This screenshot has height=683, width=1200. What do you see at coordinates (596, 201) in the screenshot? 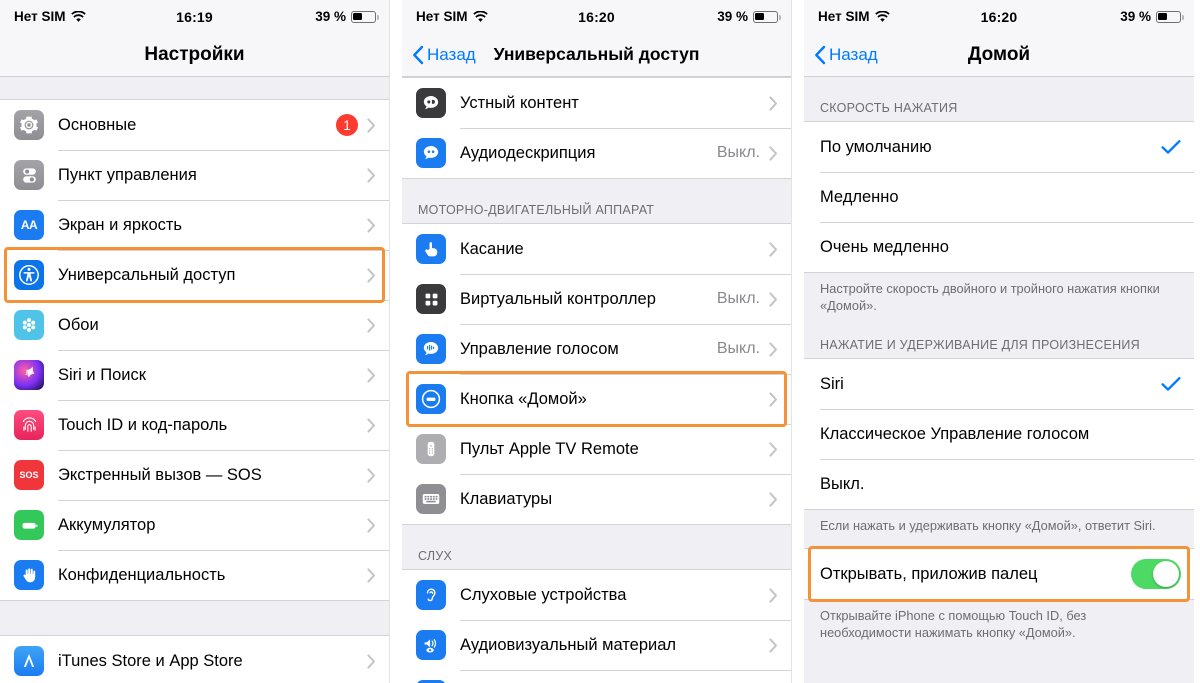
I see `section-header-motor-wrap: МОТОРНО-ДВИГАТЕЛЬНЫЙ АППАРАТ` at bounding box center [596, 201].